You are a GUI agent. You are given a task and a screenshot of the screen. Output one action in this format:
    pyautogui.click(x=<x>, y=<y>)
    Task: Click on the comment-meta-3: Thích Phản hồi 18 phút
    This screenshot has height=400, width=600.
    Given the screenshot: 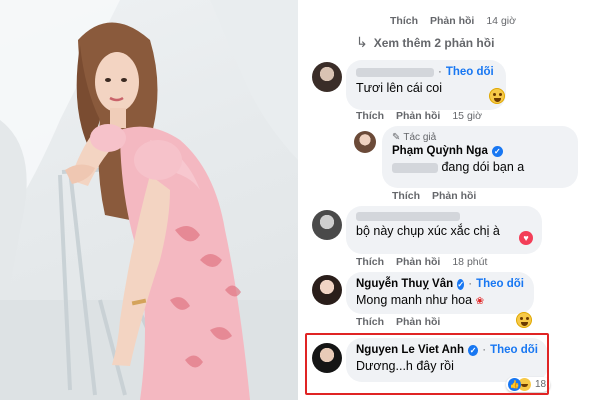 What is the action you would take?
    pyautogui.click(x=421, y=262)
    